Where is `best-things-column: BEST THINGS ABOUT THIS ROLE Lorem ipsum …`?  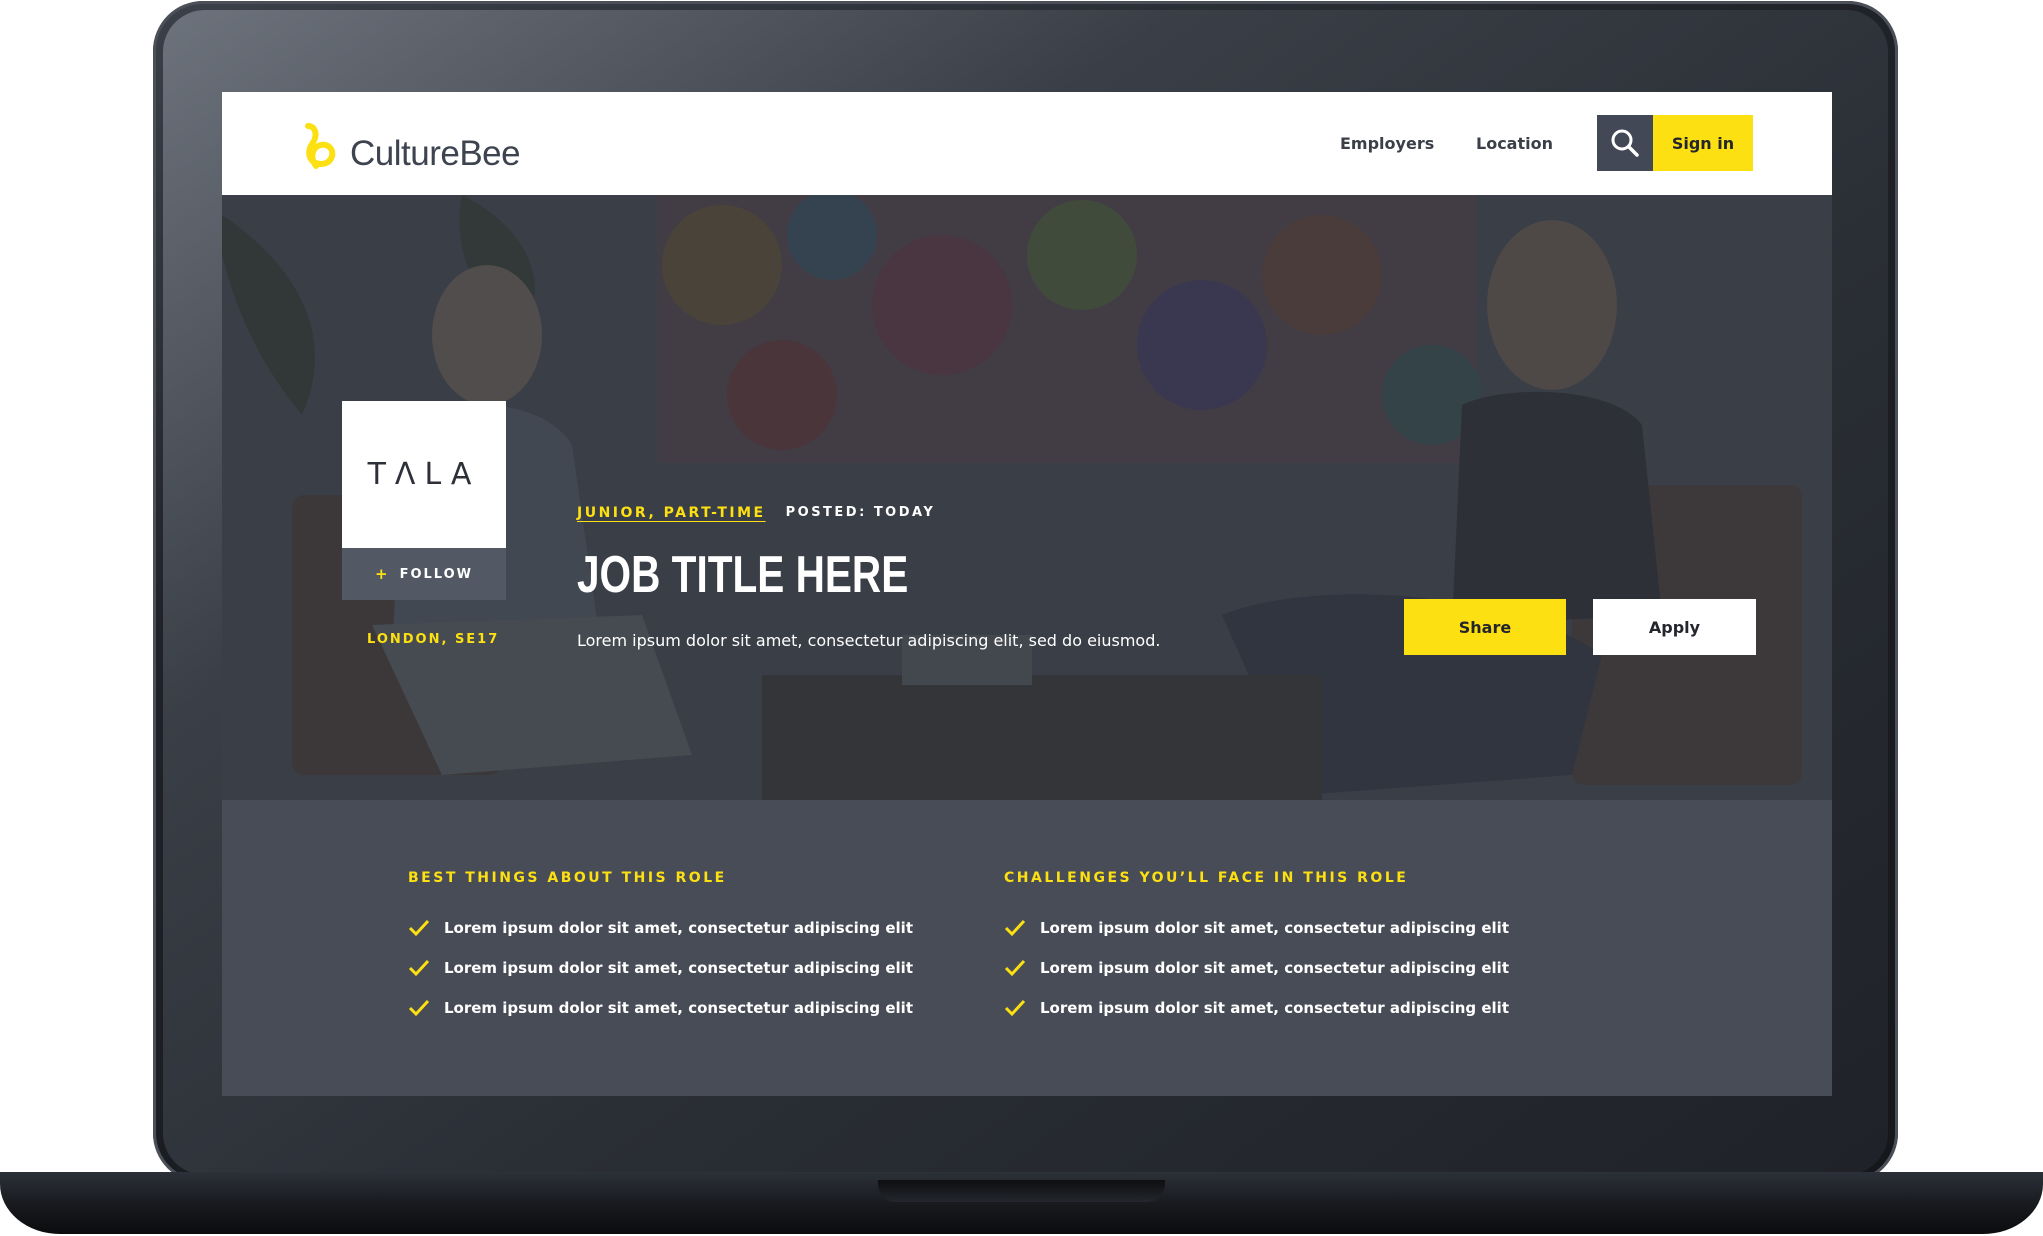 best-things-column: BEST THINGS ABOUT THIS ROLE Lorem ipsum … is located at coordinates (660, 949).